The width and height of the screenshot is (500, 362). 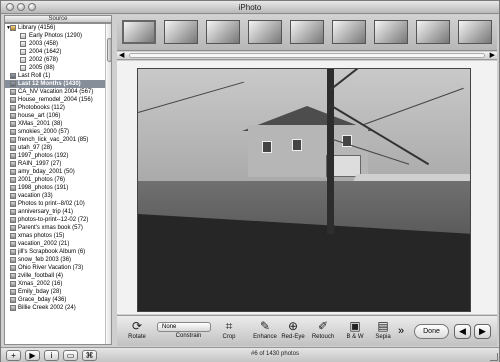 I want to click on thumbnail-strip, so click(x=307, y=33).